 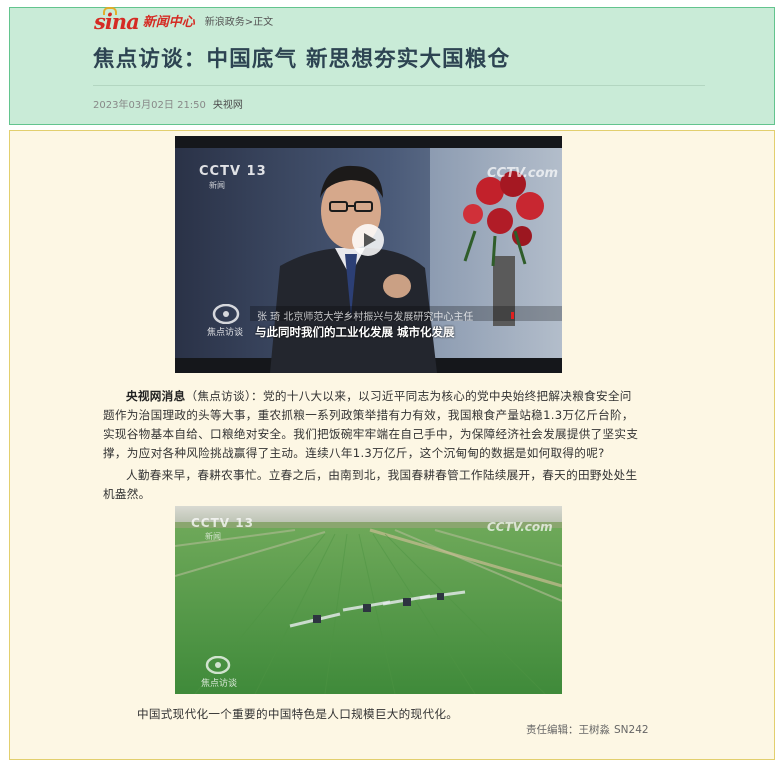 What do you see at coordinates (263, 22) in the screenshot?
I see `breadcrumb-item-current: 正文` at bounding box center [263, 22].